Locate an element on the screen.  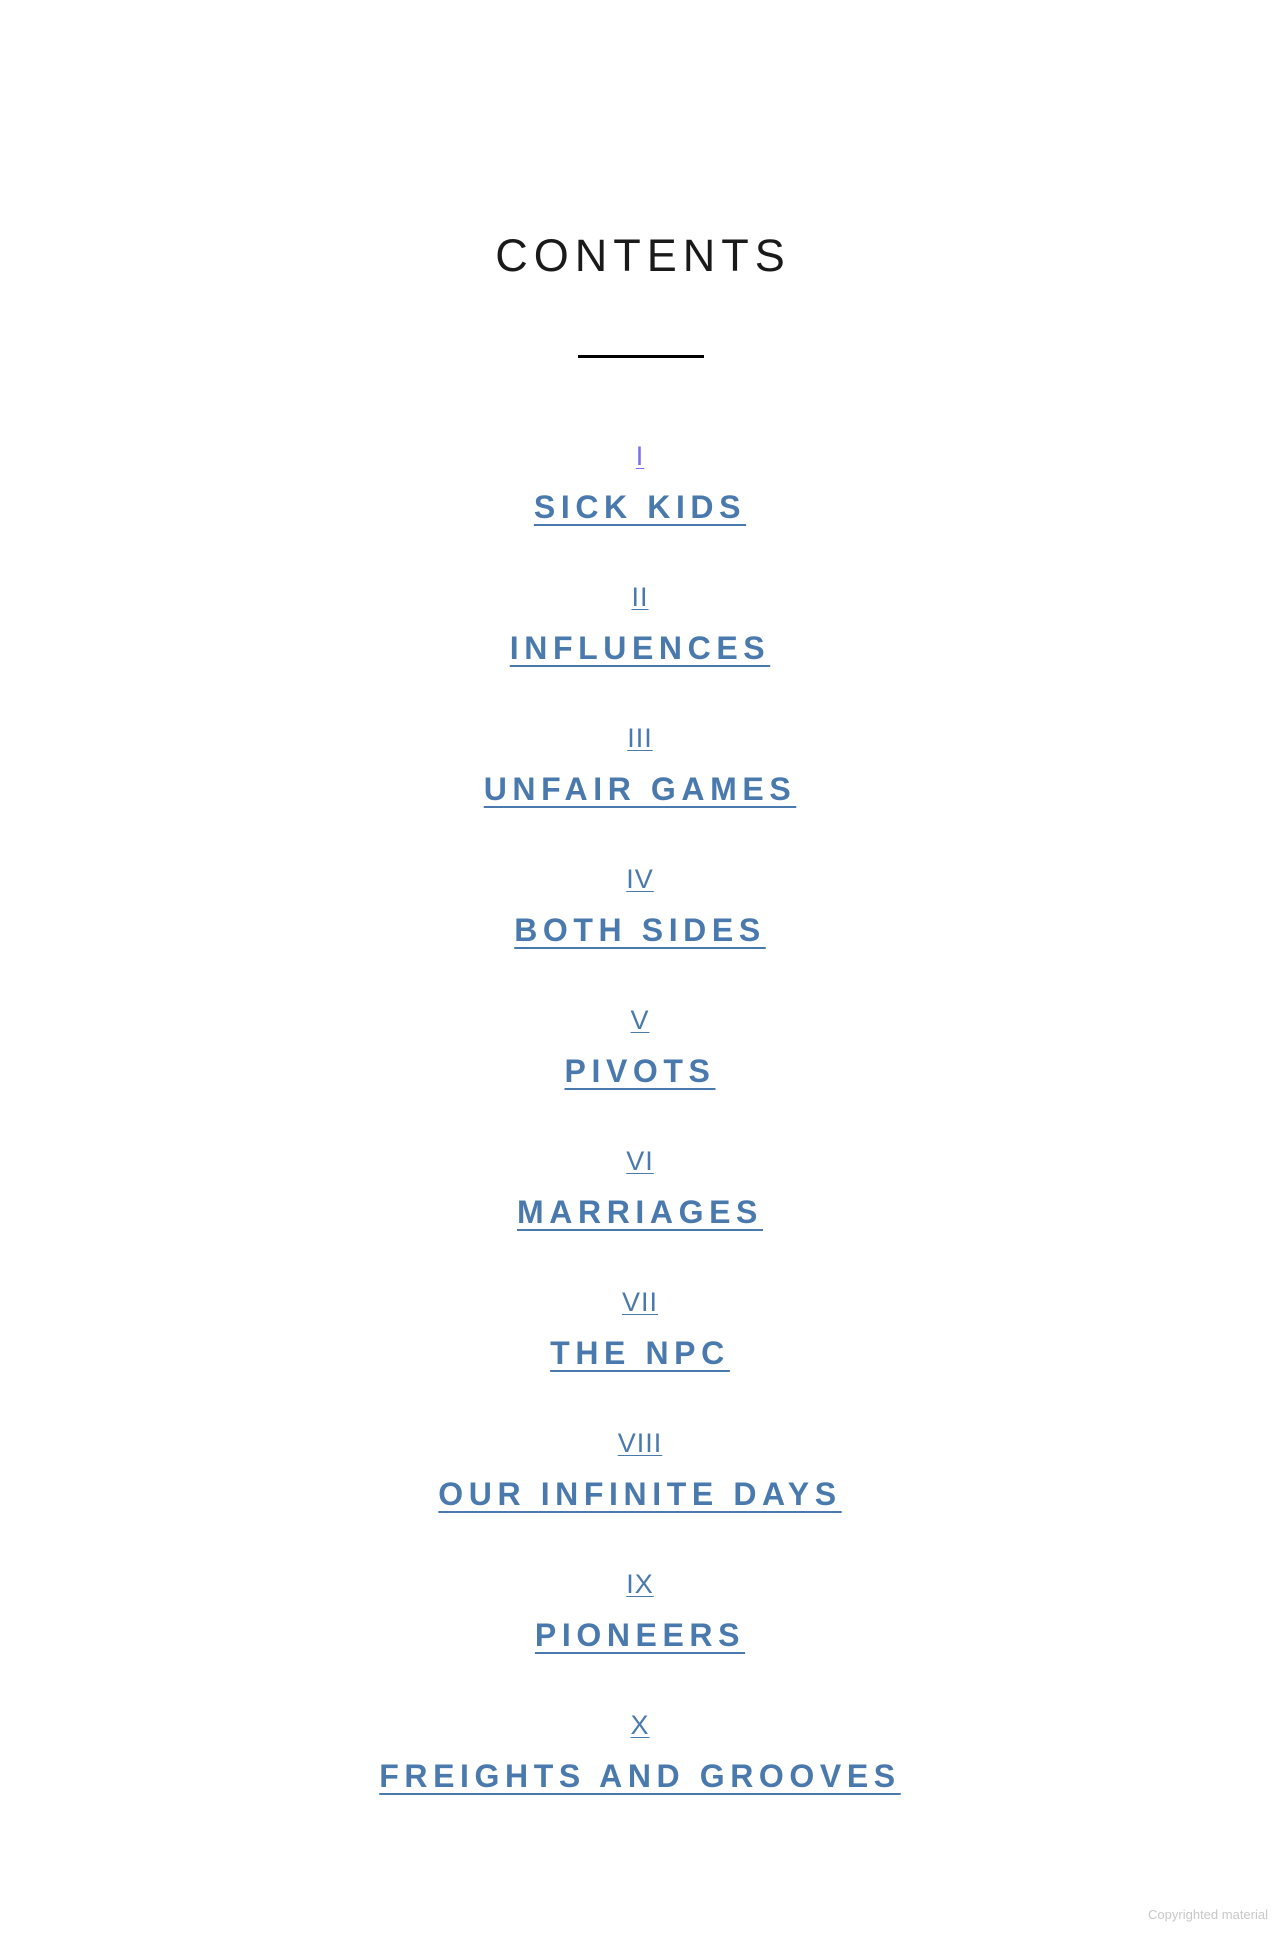
toc-numeral: II is located at coordinates (640, 597).